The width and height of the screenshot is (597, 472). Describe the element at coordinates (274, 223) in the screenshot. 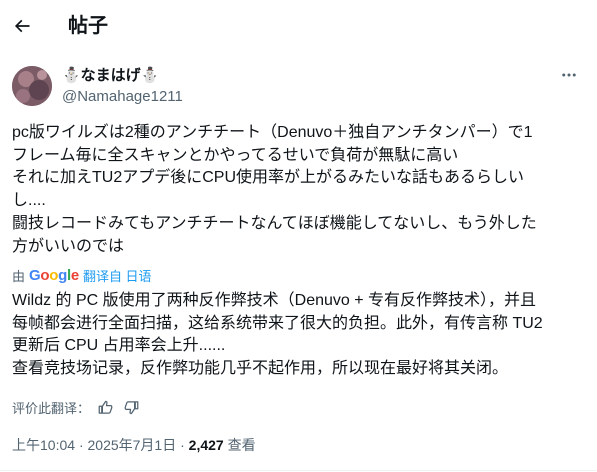

I see `post-line: 闘技レコードみてもアンチチートなんてほぼ機能してないし、もう外した` at that location.